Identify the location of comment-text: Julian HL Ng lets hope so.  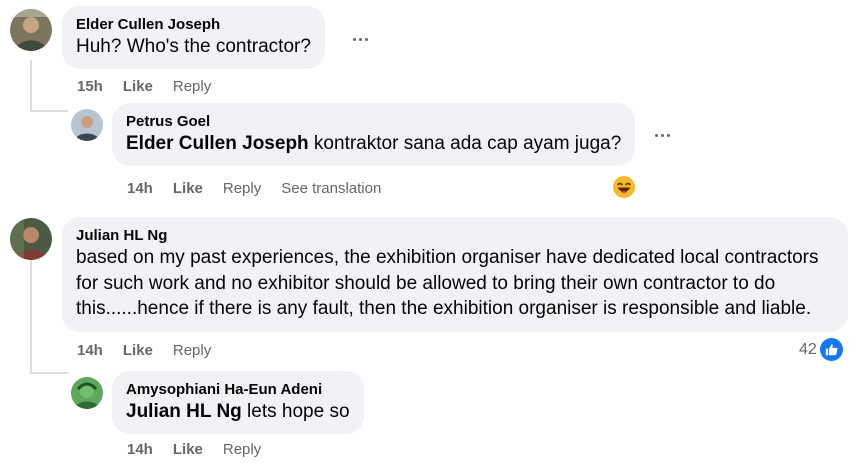
(238, 411).